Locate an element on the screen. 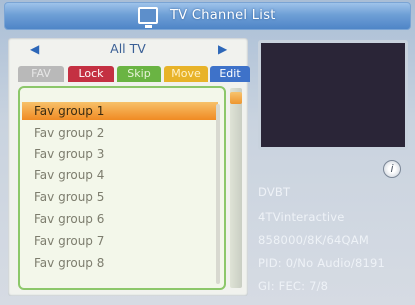  function-tabs: FAV Lock Skip Move Edit is located at coordinates (131, 74).